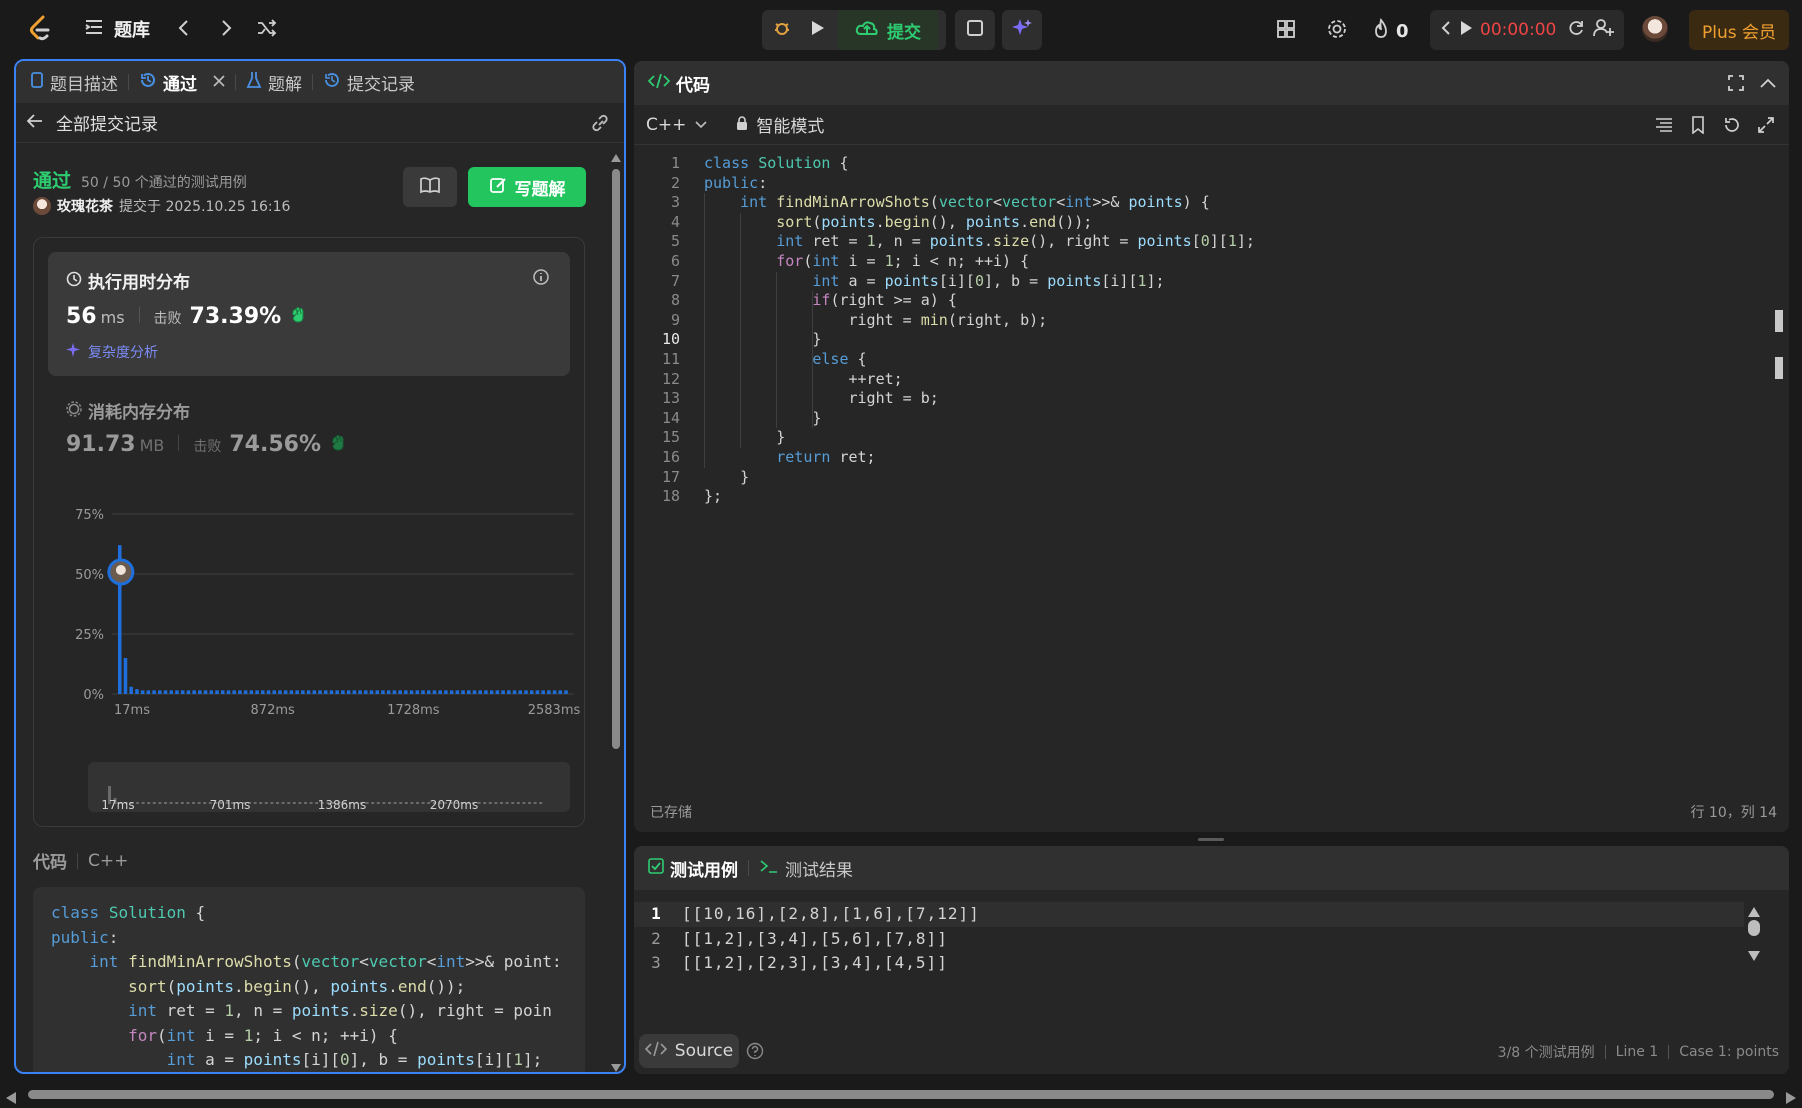  Describe the element at coordinates (727, 340) in the screenshot. I see `code-line: 10 }` at that location.